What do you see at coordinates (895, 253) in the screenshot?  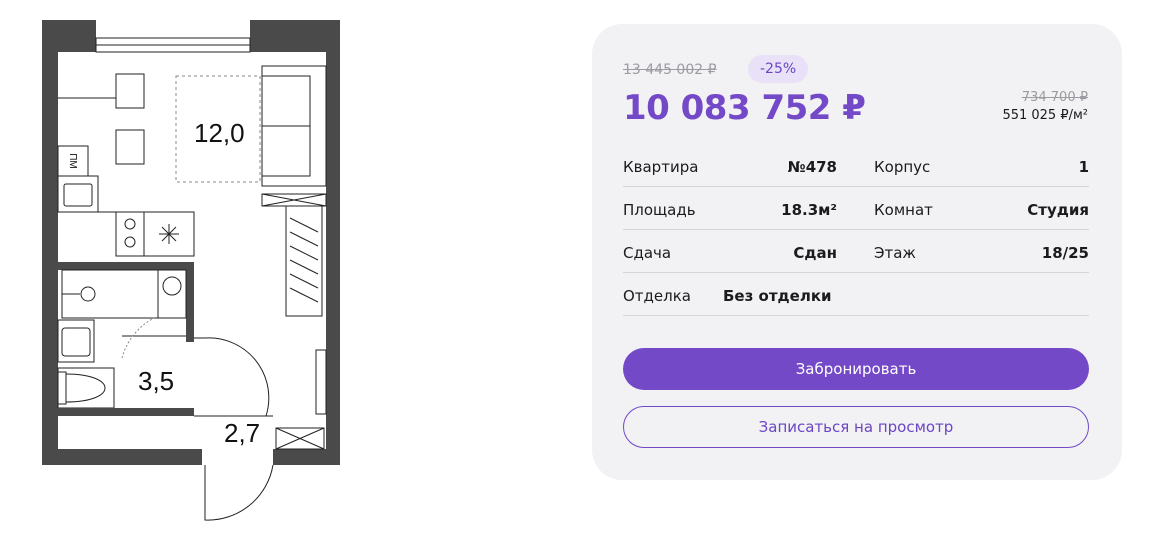 I see `detail-label: Этаж` at bounding box center [895, 253].